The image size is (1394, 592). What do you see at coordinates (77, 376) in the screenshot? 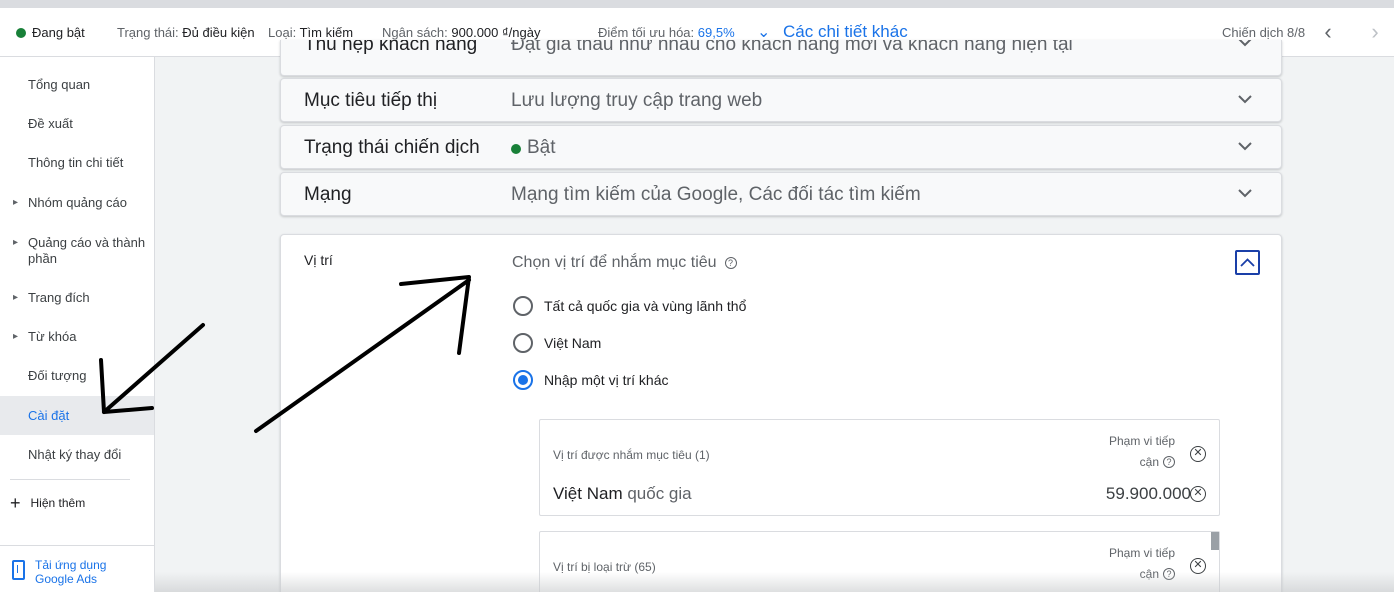
I see `sidebar-item-audiences: Đối tượng` at bounding box center [77, 376].